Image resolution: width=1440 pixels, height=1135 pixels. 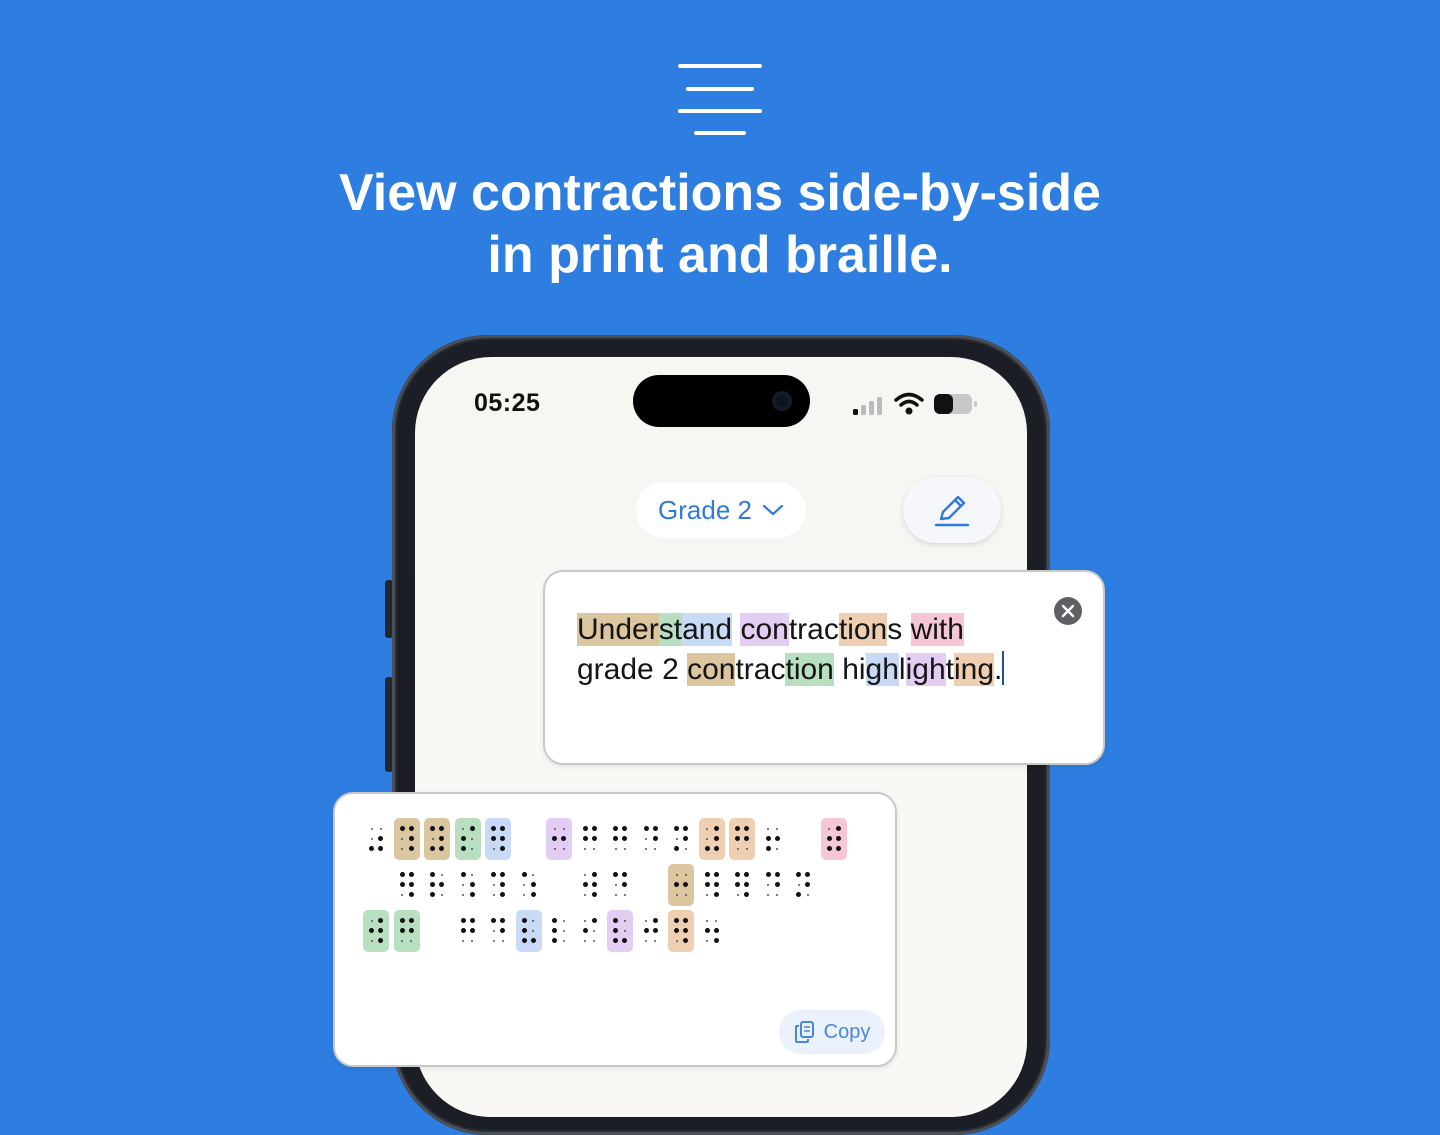 What do you see at coordinates (705, 509) in the screenshot?
I see `grade-selector-label: Grade 2` at bounding box center [705, 509].